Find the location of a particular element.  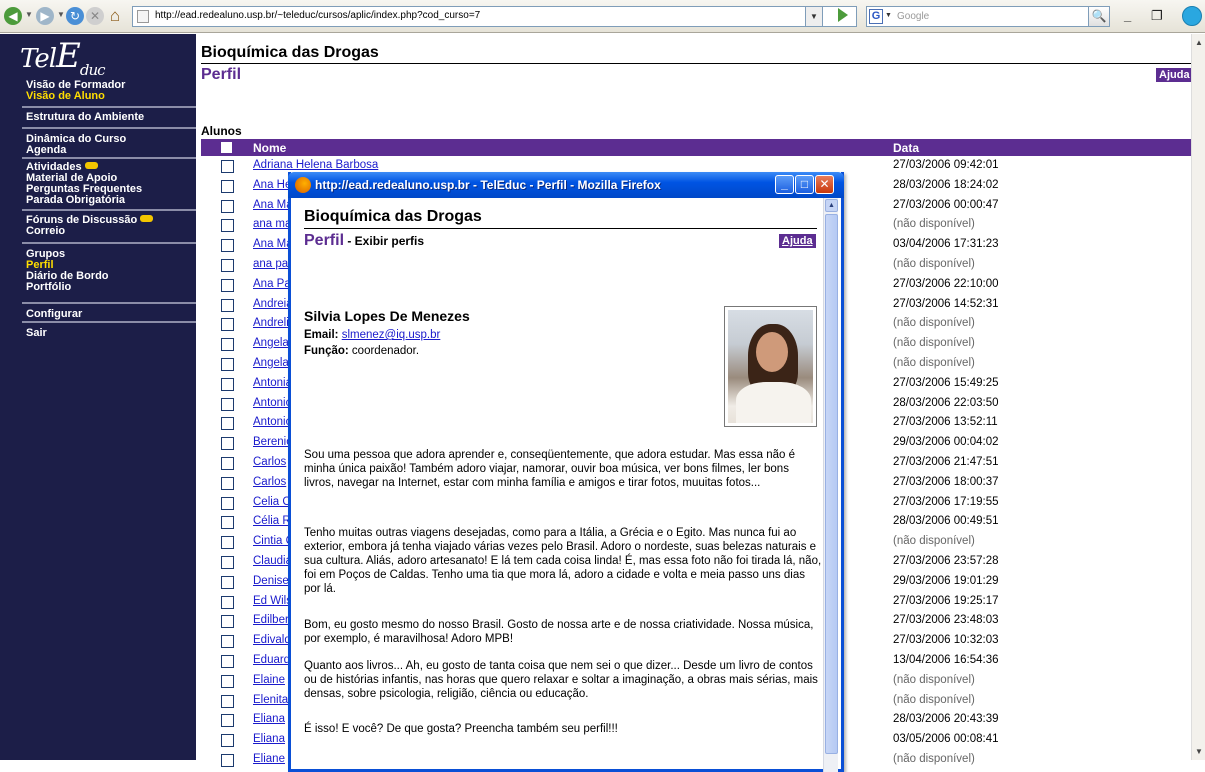

sidebar-item: Correio is located at coordinates (89, 231).